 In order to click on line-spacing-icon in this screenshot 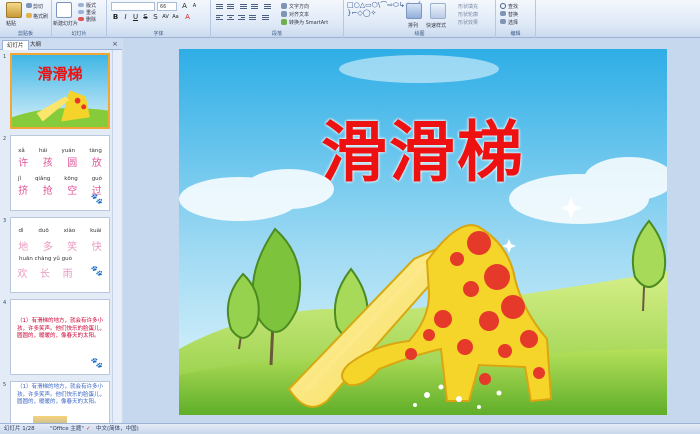, I will do `click(267, 7)`.